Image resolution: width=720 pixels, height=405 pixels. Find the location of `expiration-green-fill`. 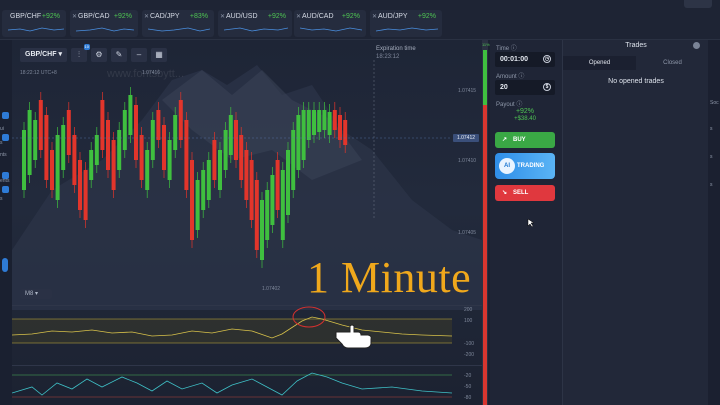

expiration-green-fill is located at coordinates (485, 77).